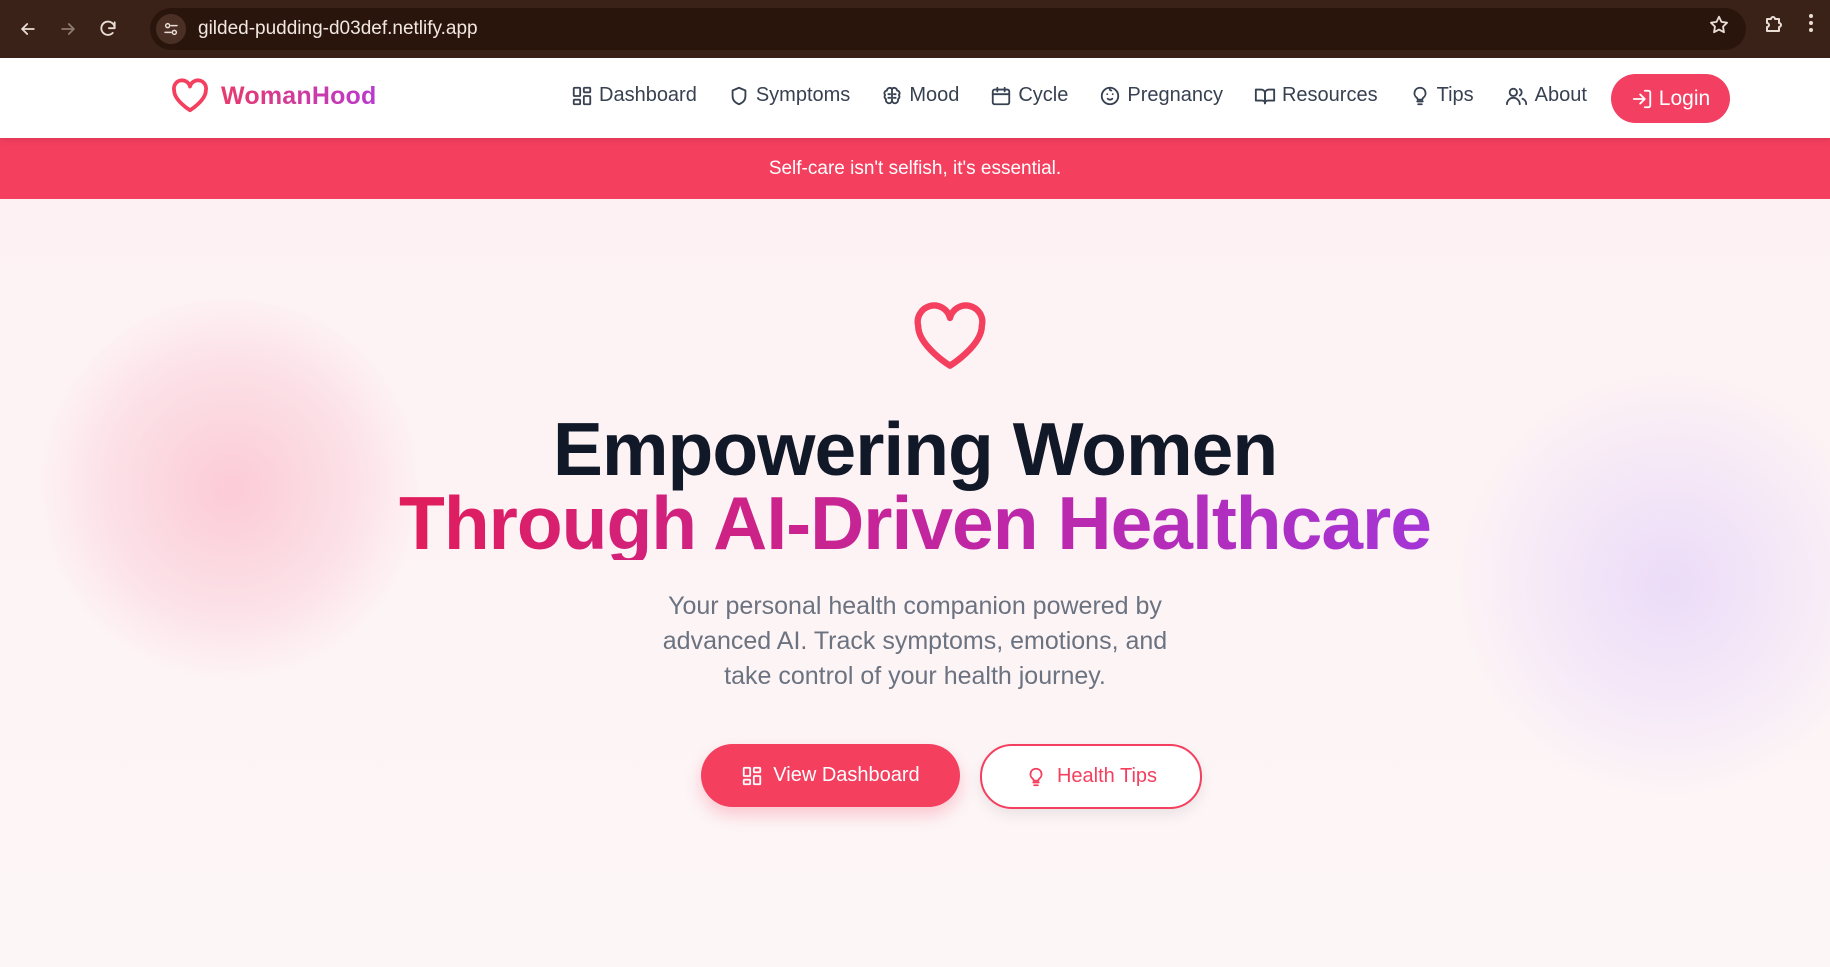 This screenshot has width=1830, height=967. I want to click on nav-label: Dashboard, so click(648, 95).